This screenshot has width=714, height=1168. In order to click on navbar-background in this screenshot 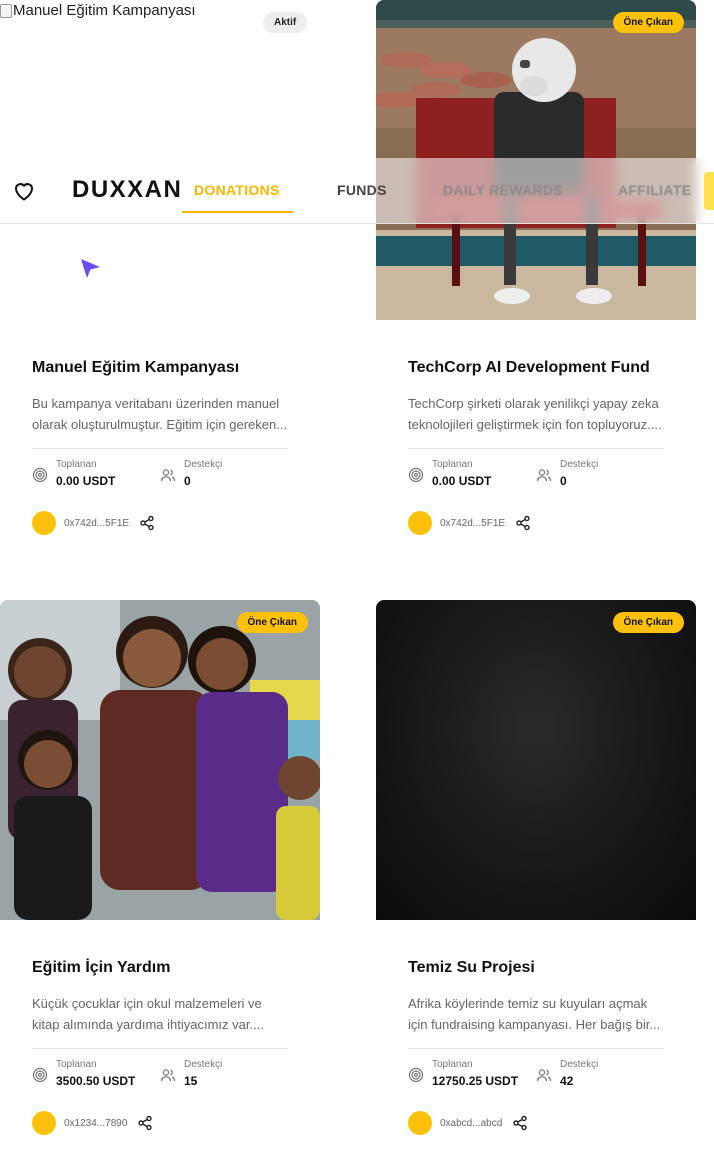, I will do `click(188, 190)`.